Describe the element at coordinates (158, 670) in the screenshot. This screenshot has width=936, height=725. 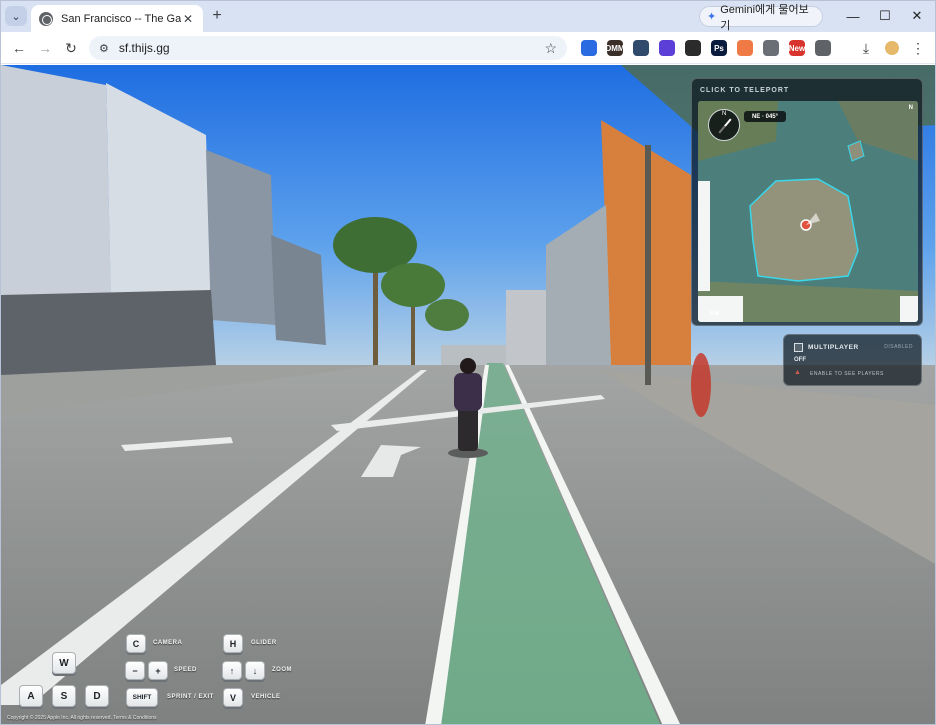
I see `speed-plus-key: +` at that location.